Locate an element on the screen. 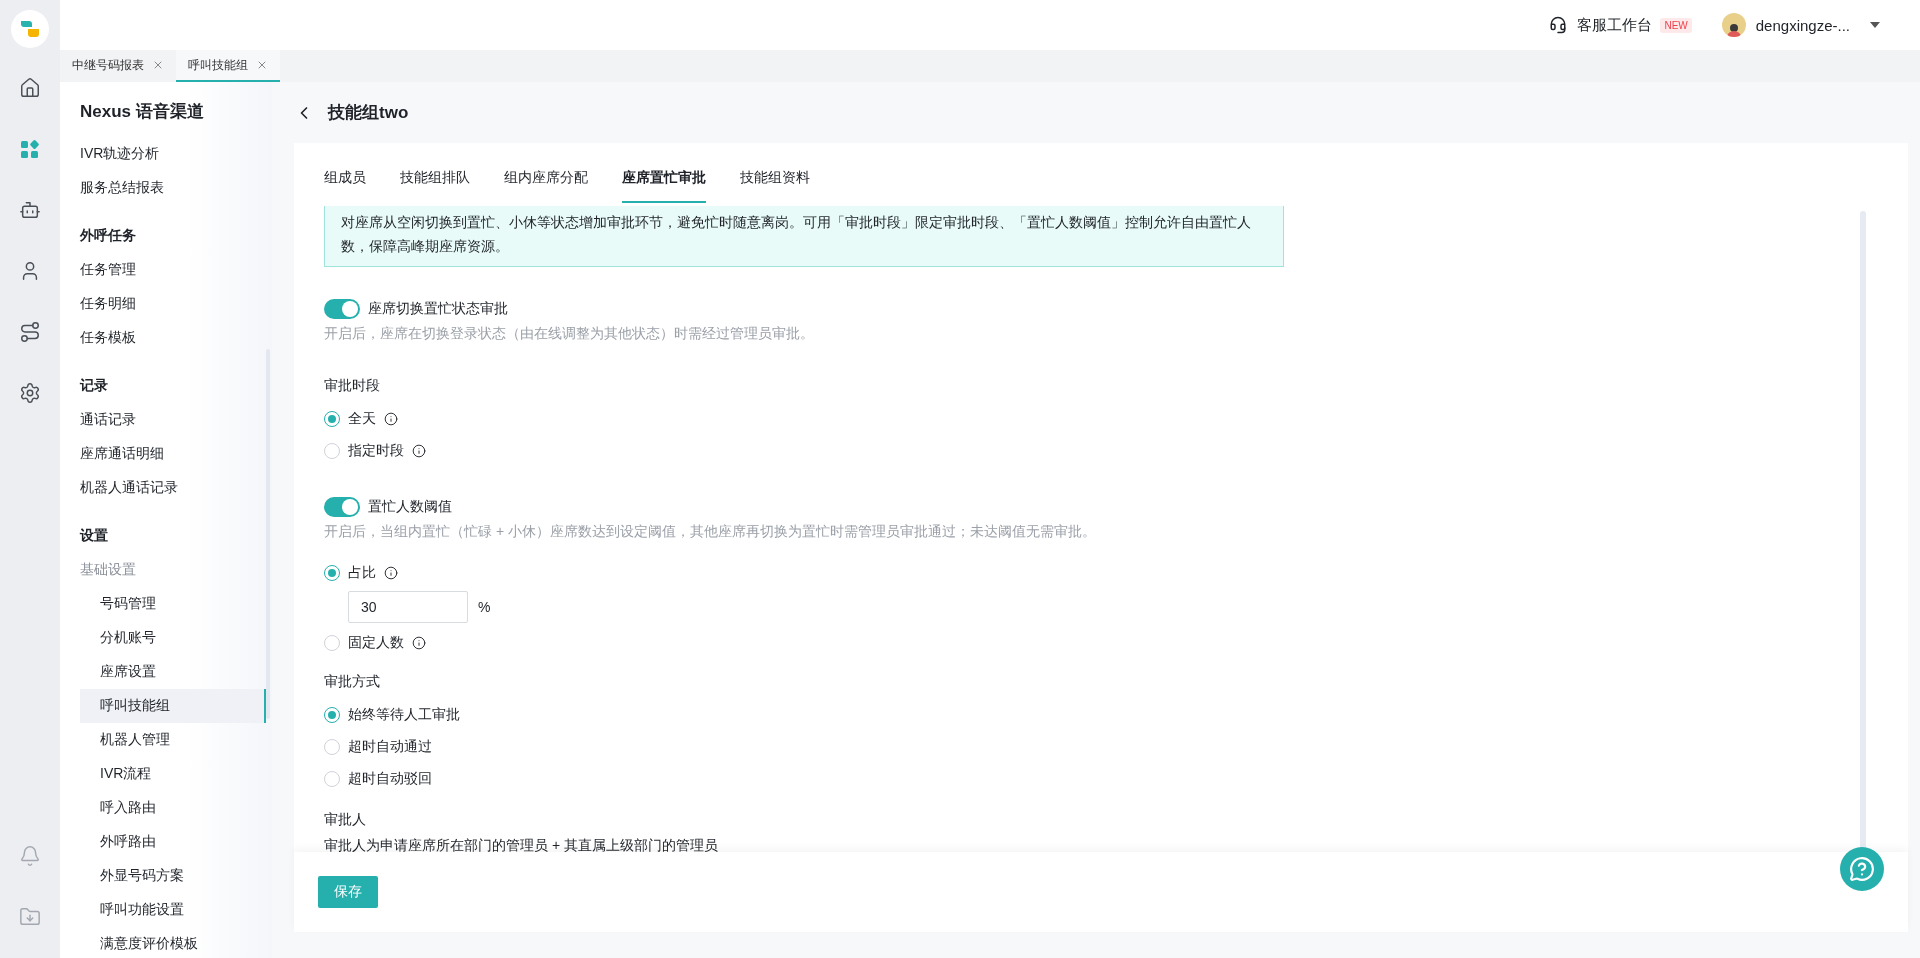 The image size is (1920, 958). app-logo is located at coordinates (30, 29).